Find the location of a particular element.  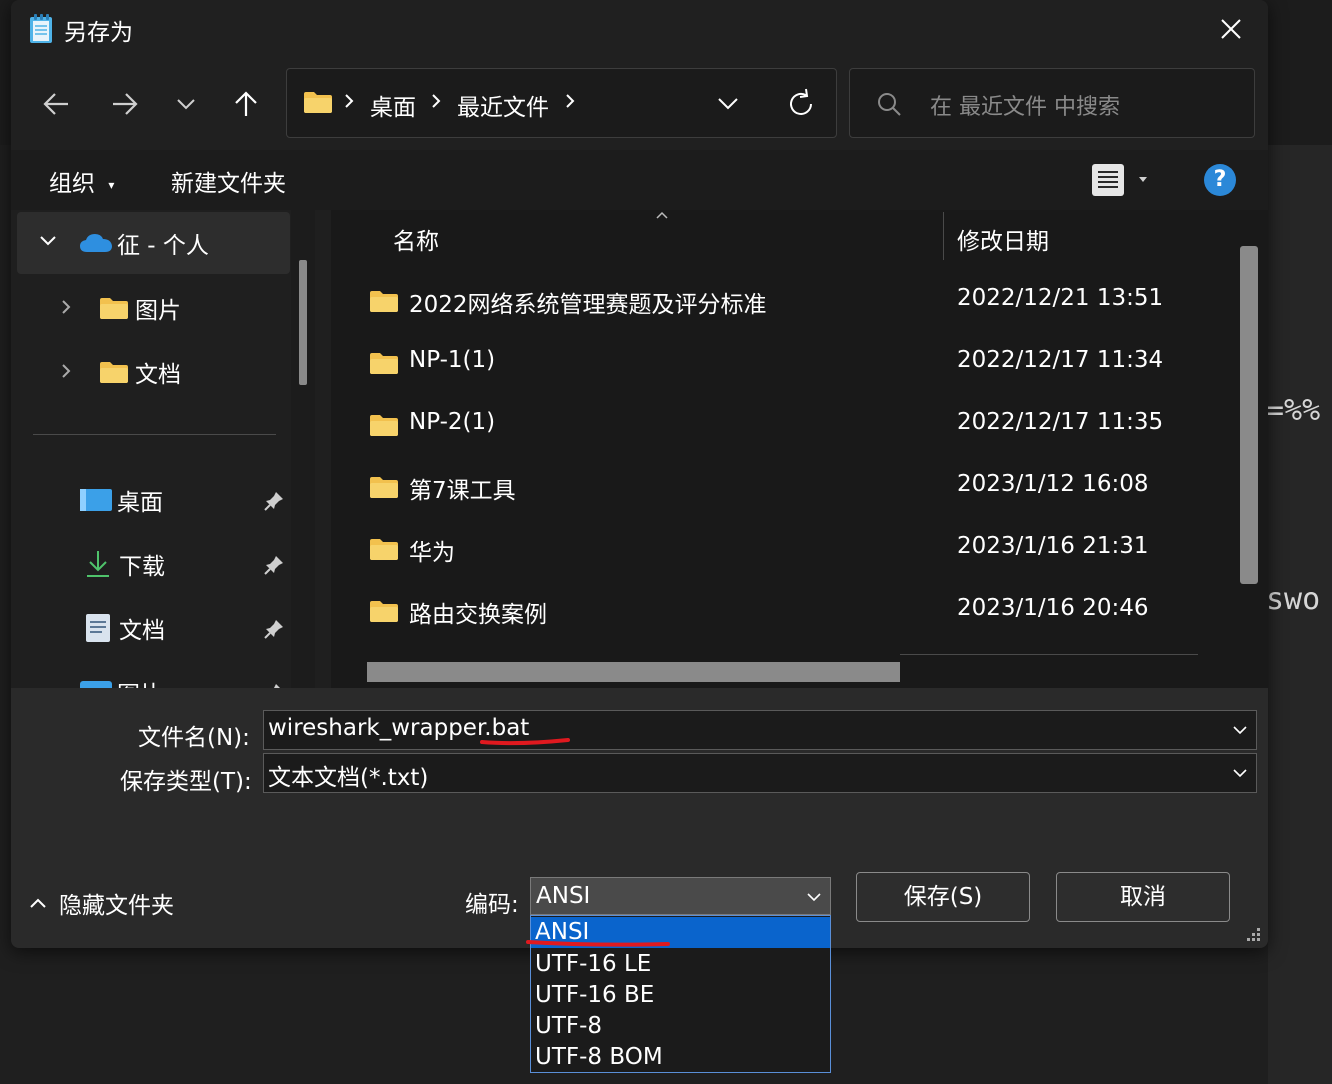

column-divider is located at coordinates (943, 236).